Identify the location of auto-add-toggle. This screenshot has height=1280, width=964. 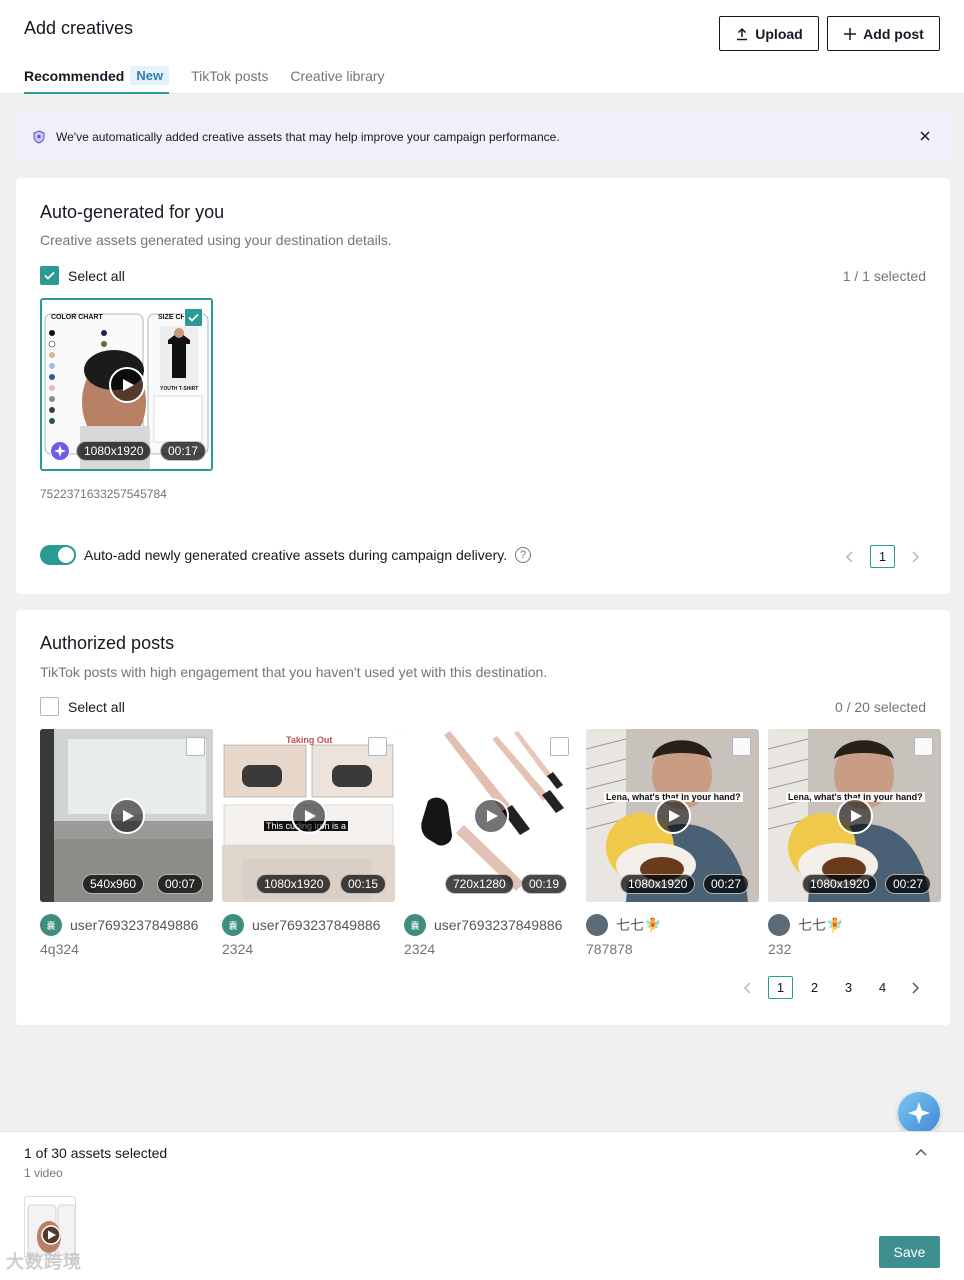
(58, 555).